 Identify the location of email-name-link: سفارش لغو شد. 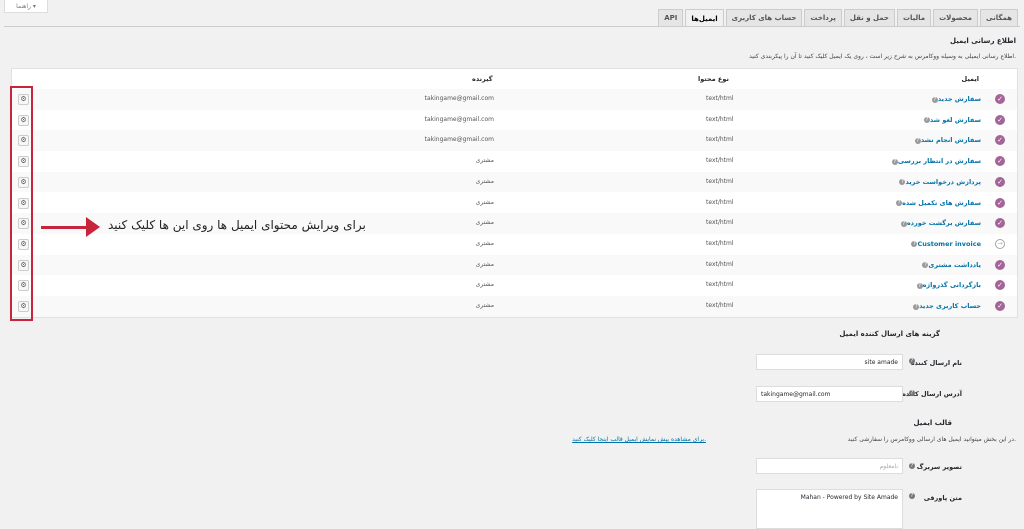
(955, 120).